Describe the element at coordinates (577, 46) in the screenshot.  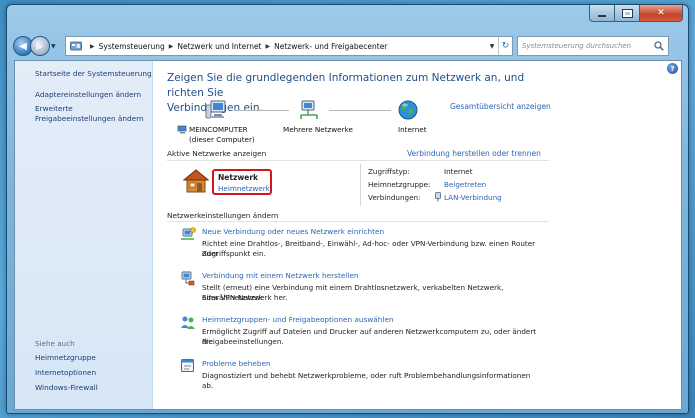
I see `search-placeholder: Systemsteuerung durchsuchen` at that location.